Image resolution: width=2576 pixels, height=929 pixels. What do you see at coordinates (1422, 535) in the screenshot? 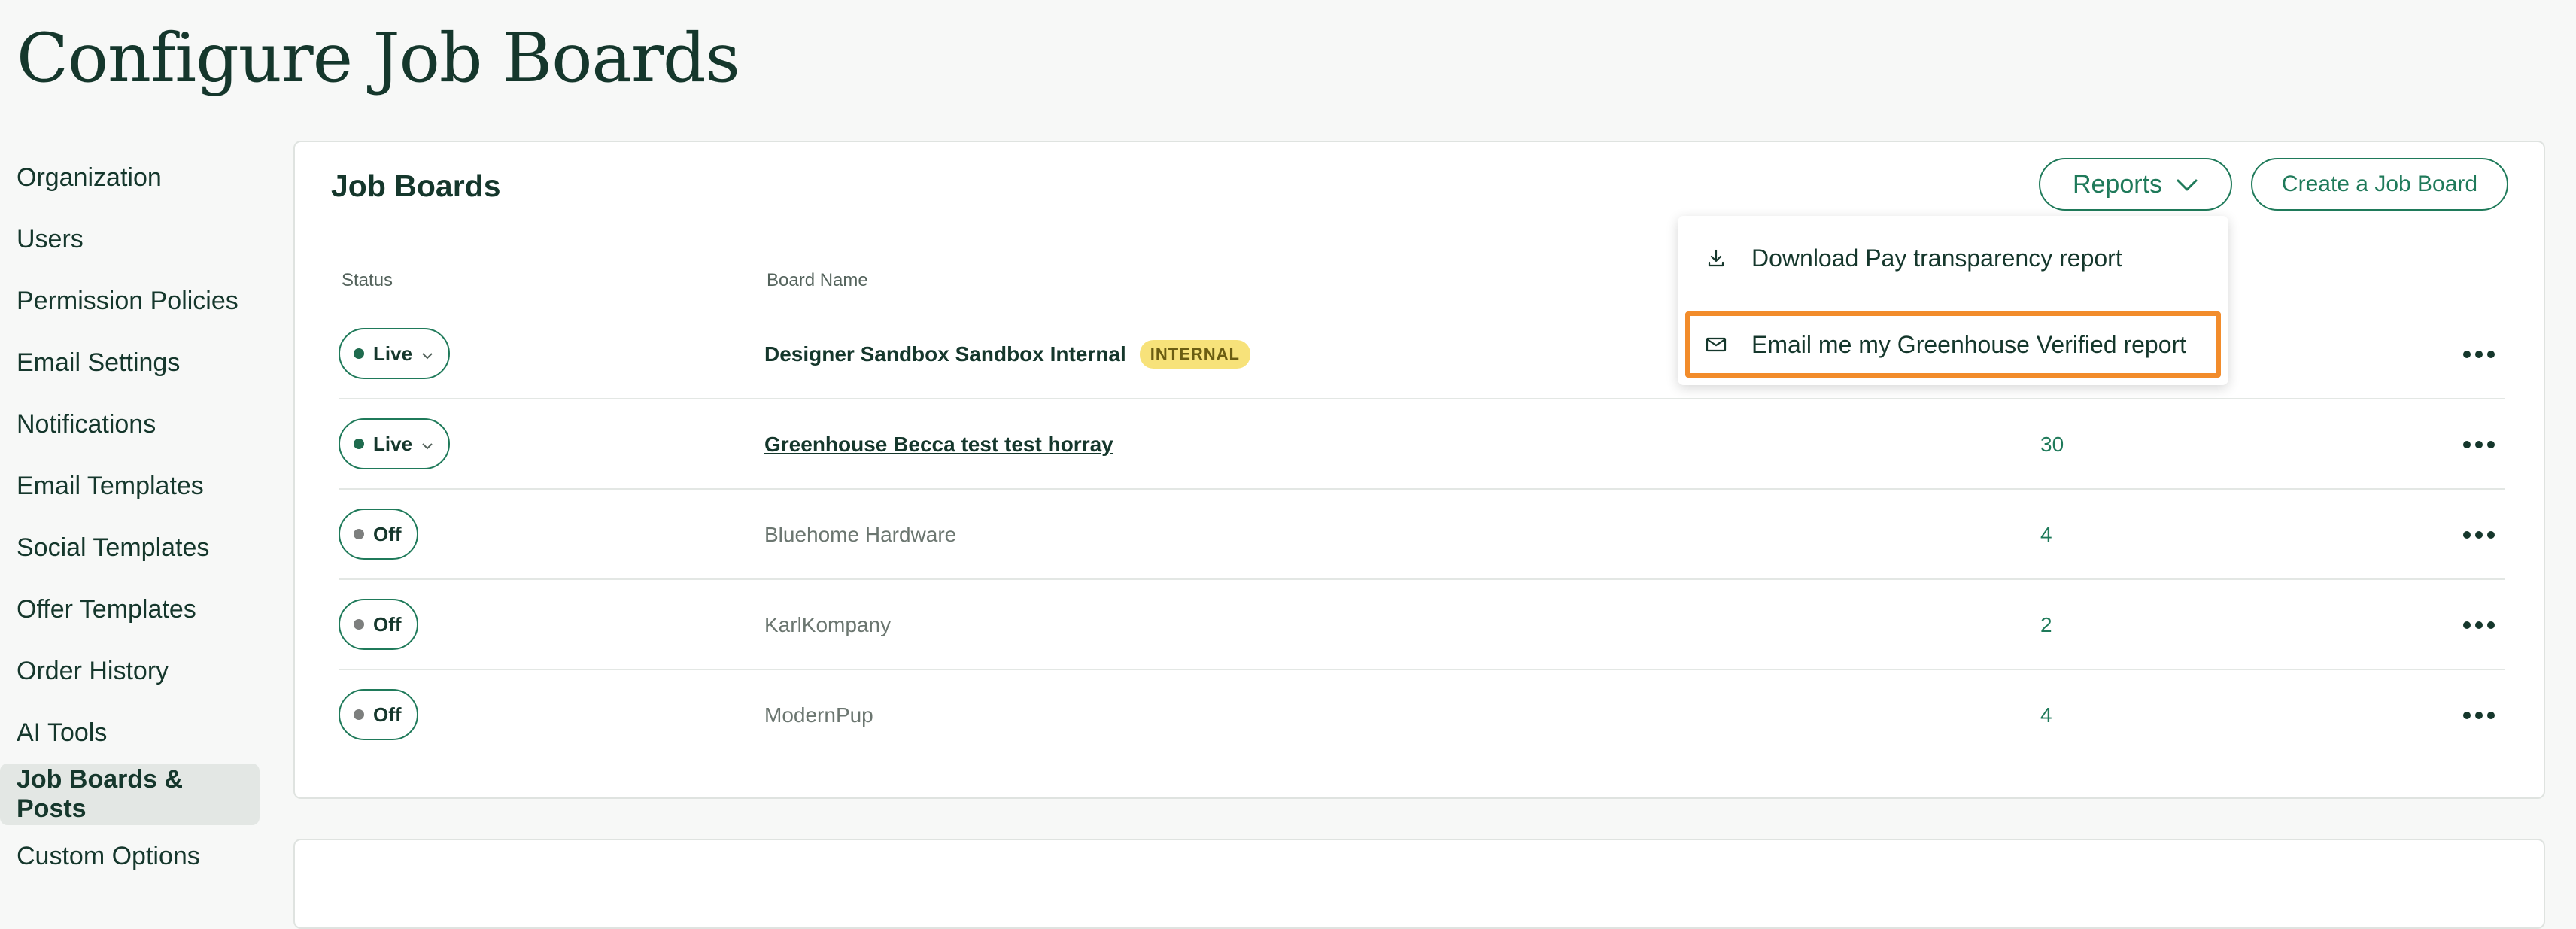
I see `table-row: Off Bluehome Hardware 4` at bounding box center [1422, 535].